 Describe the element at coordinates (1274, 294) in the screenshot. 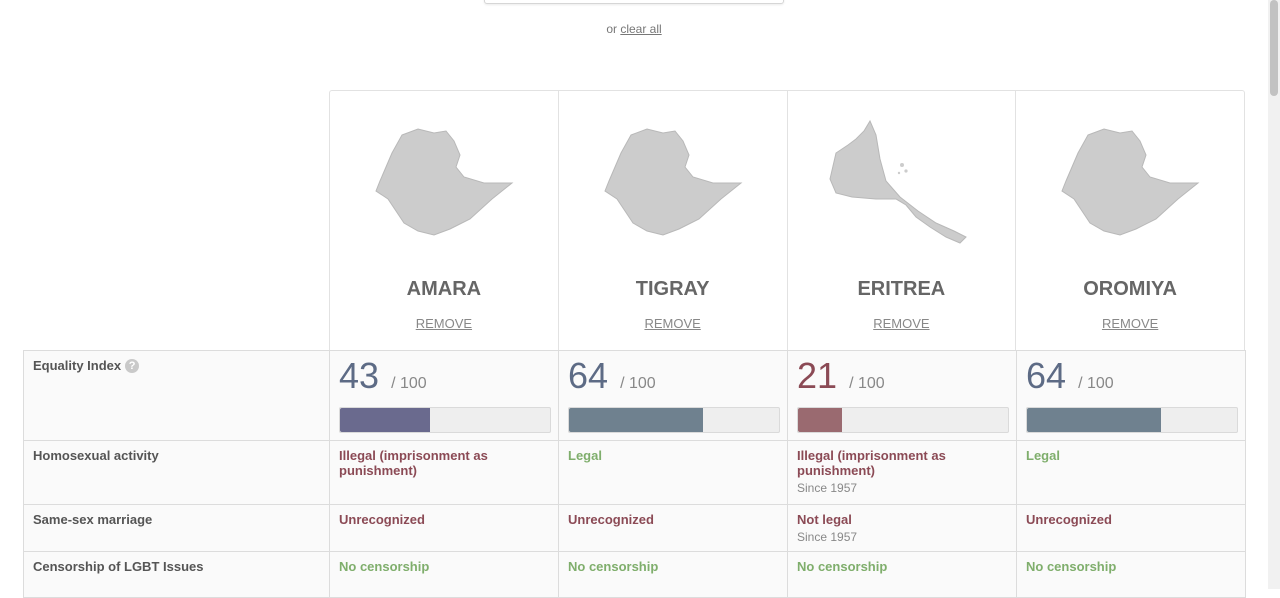

I see `scrollbar` at that location.